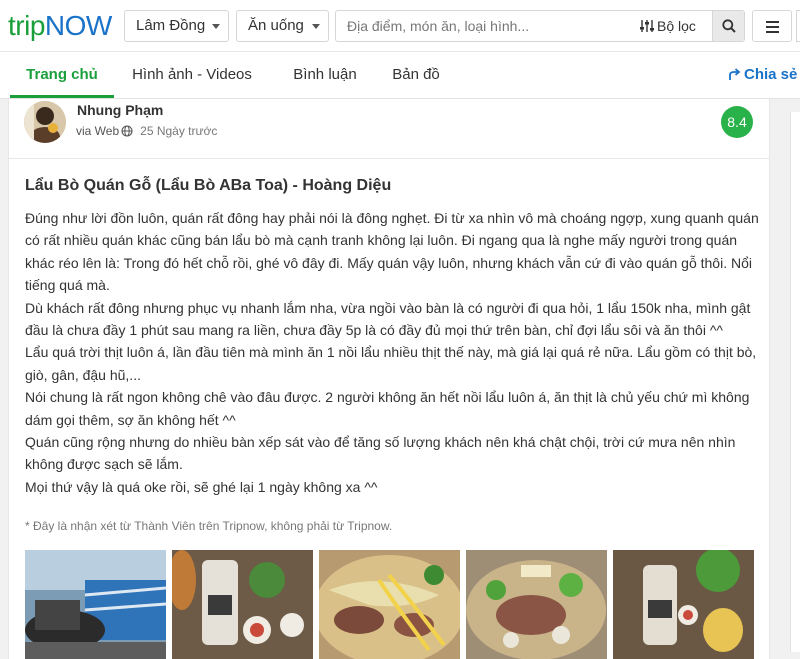 The height and width of the screenshot is (659, 800). What do you see at coordinates (647, 26) in the screenshot?
I see `sliders-icon` at bounding box center [647, 26].